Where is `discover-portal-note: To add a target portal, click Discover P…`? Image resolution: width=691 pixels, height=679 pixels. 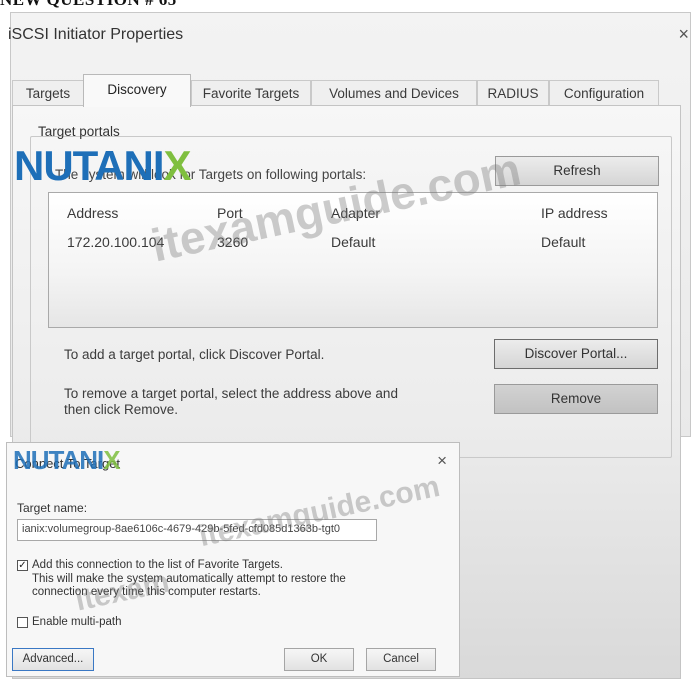 discover-portal-note: To add a target portal, click Discover P… is located at coordinates (194, 354).